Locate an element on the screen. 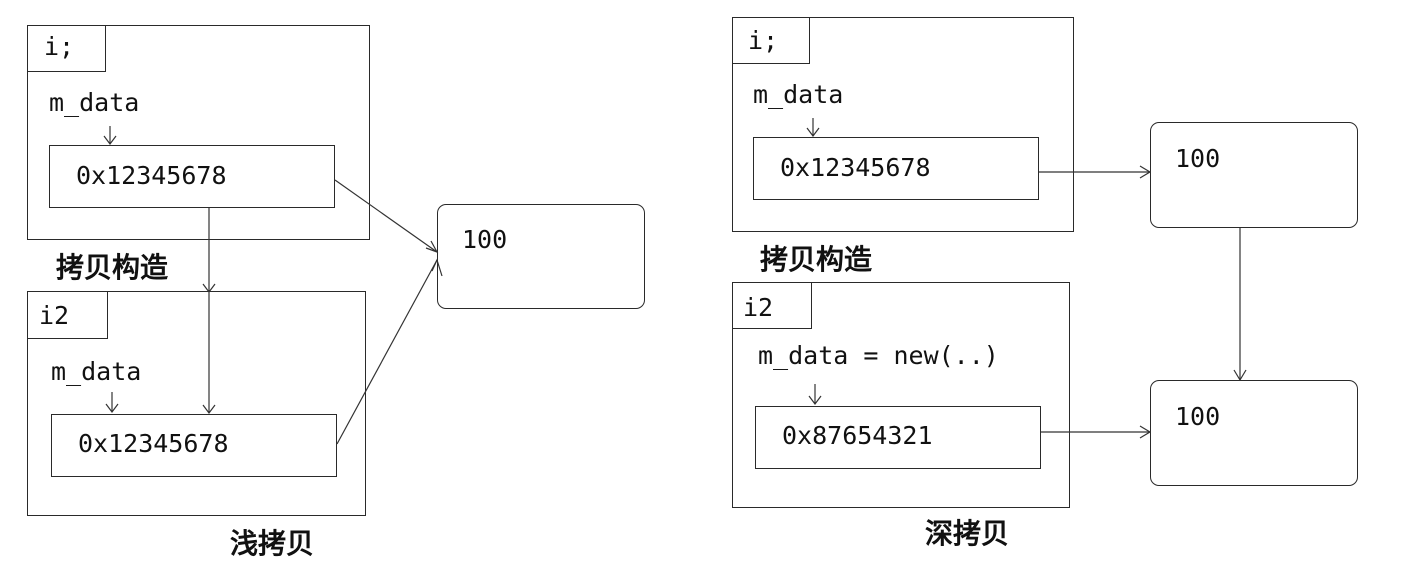 Image resolution: width=1407 pixels, height=588 pixels. shallow-i-to-heap-arrow is located at coordinates (386, 216).